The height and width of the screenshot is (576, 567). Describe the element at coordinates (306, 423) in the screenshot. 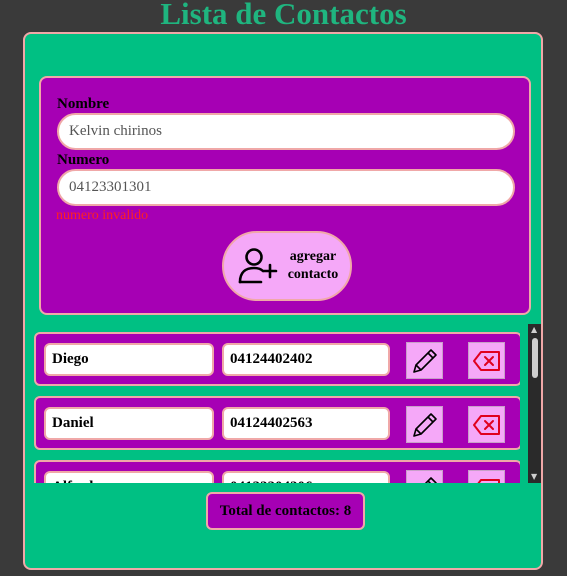

I see `contact-number: 04124402563` at that location.